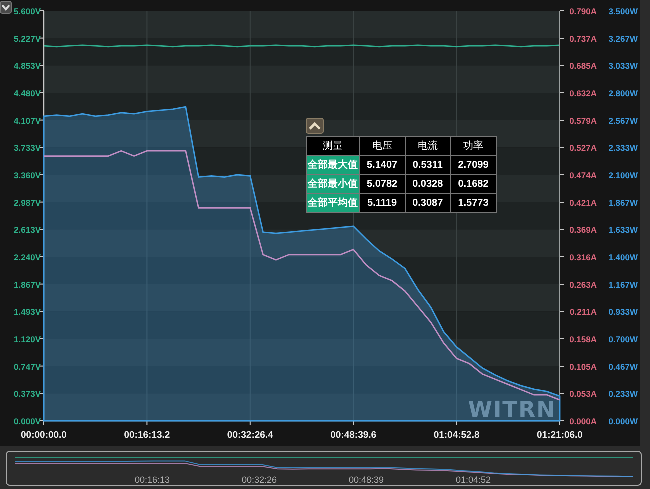 The image size is (650, 489). I want to click on power-tick-label: 2.567W, so click(623, 121).